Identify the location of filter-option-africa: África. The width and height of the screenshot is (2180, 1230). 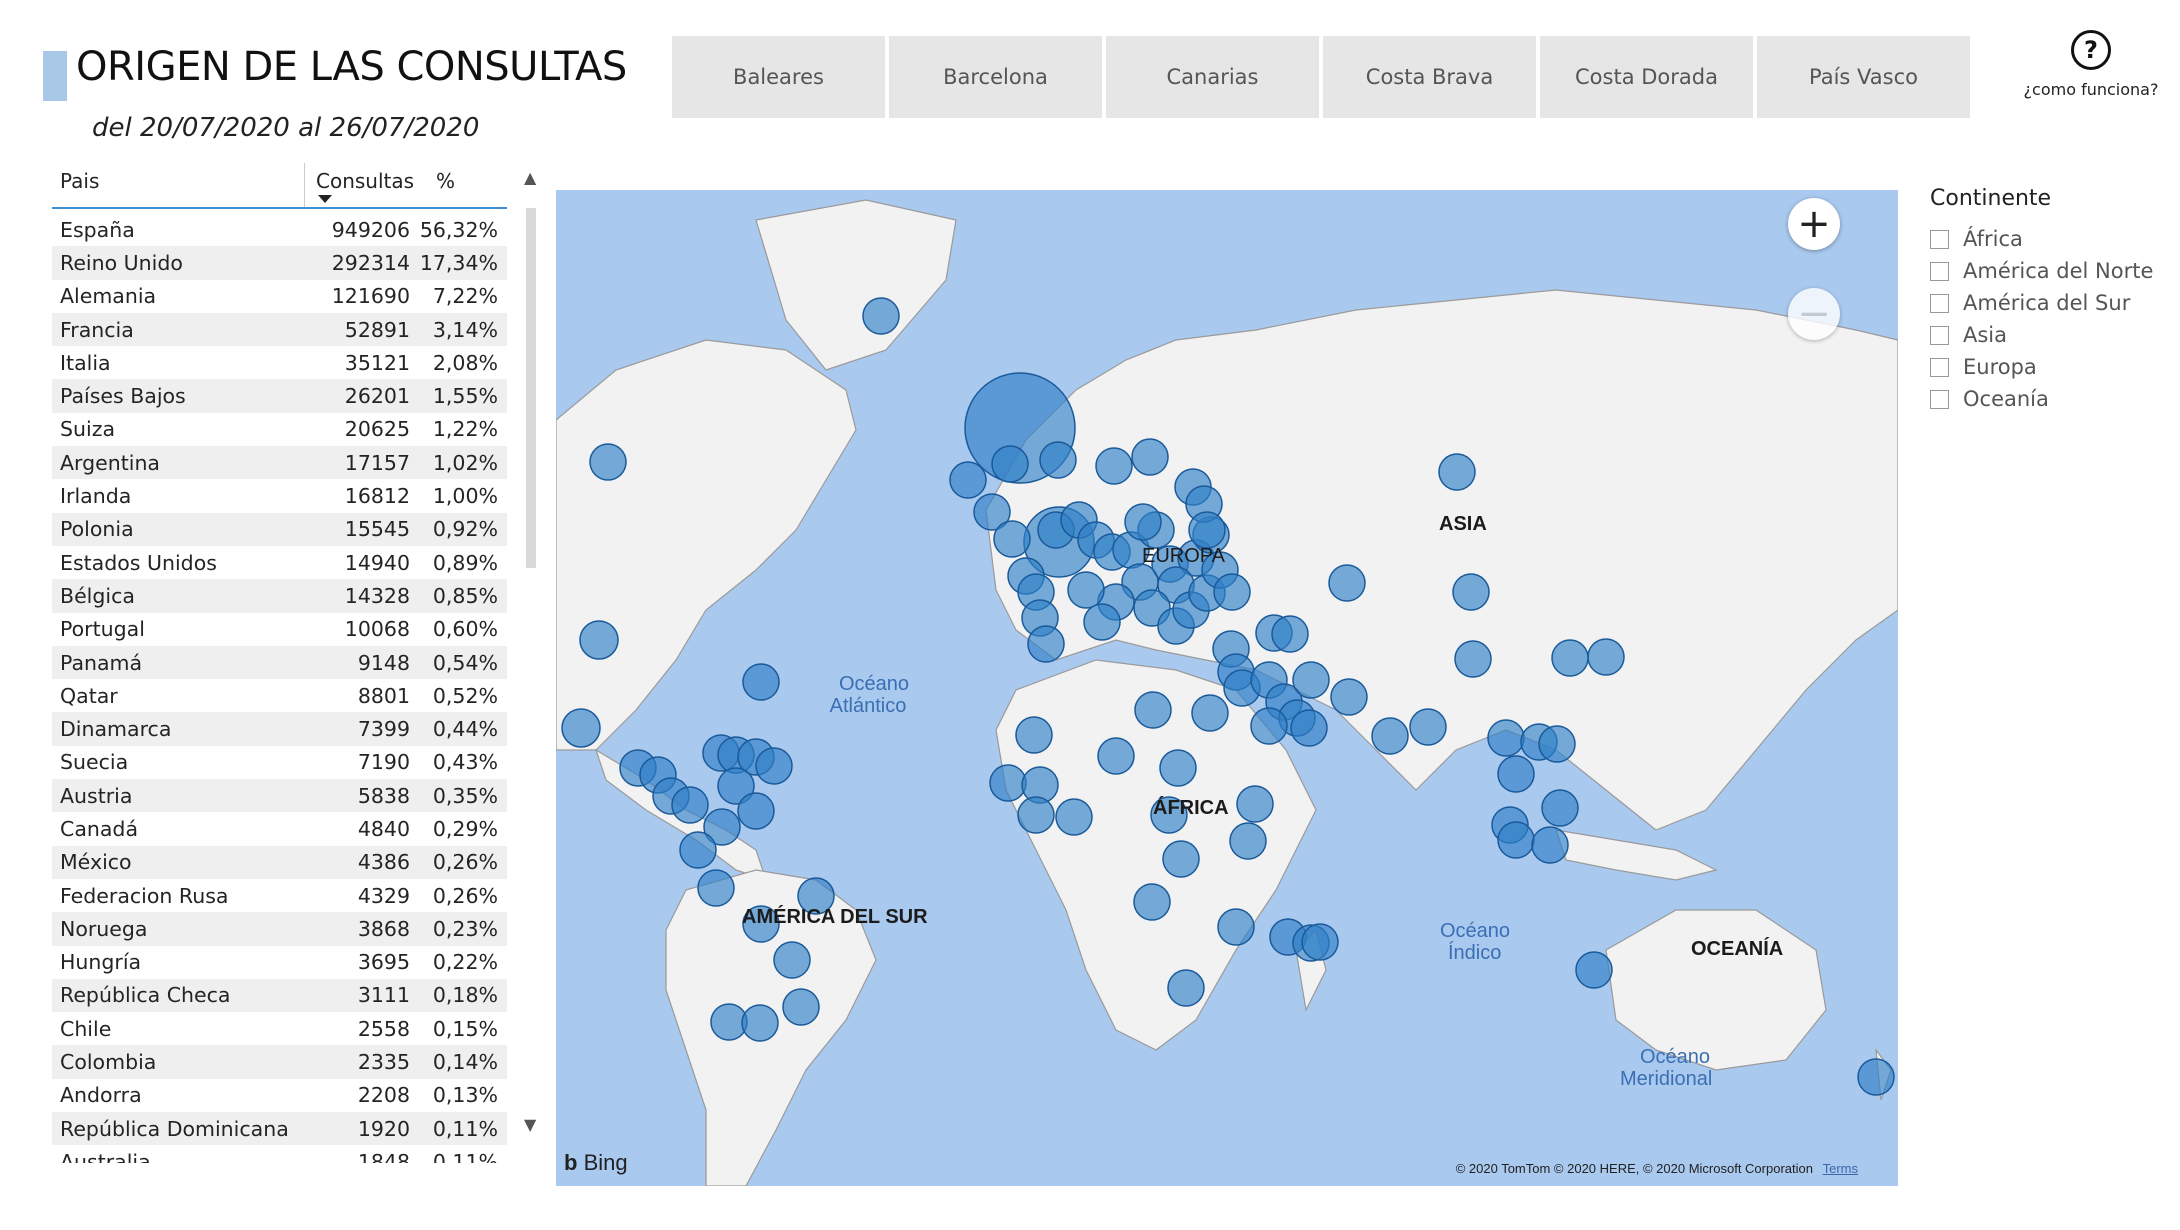
(2041, 239).